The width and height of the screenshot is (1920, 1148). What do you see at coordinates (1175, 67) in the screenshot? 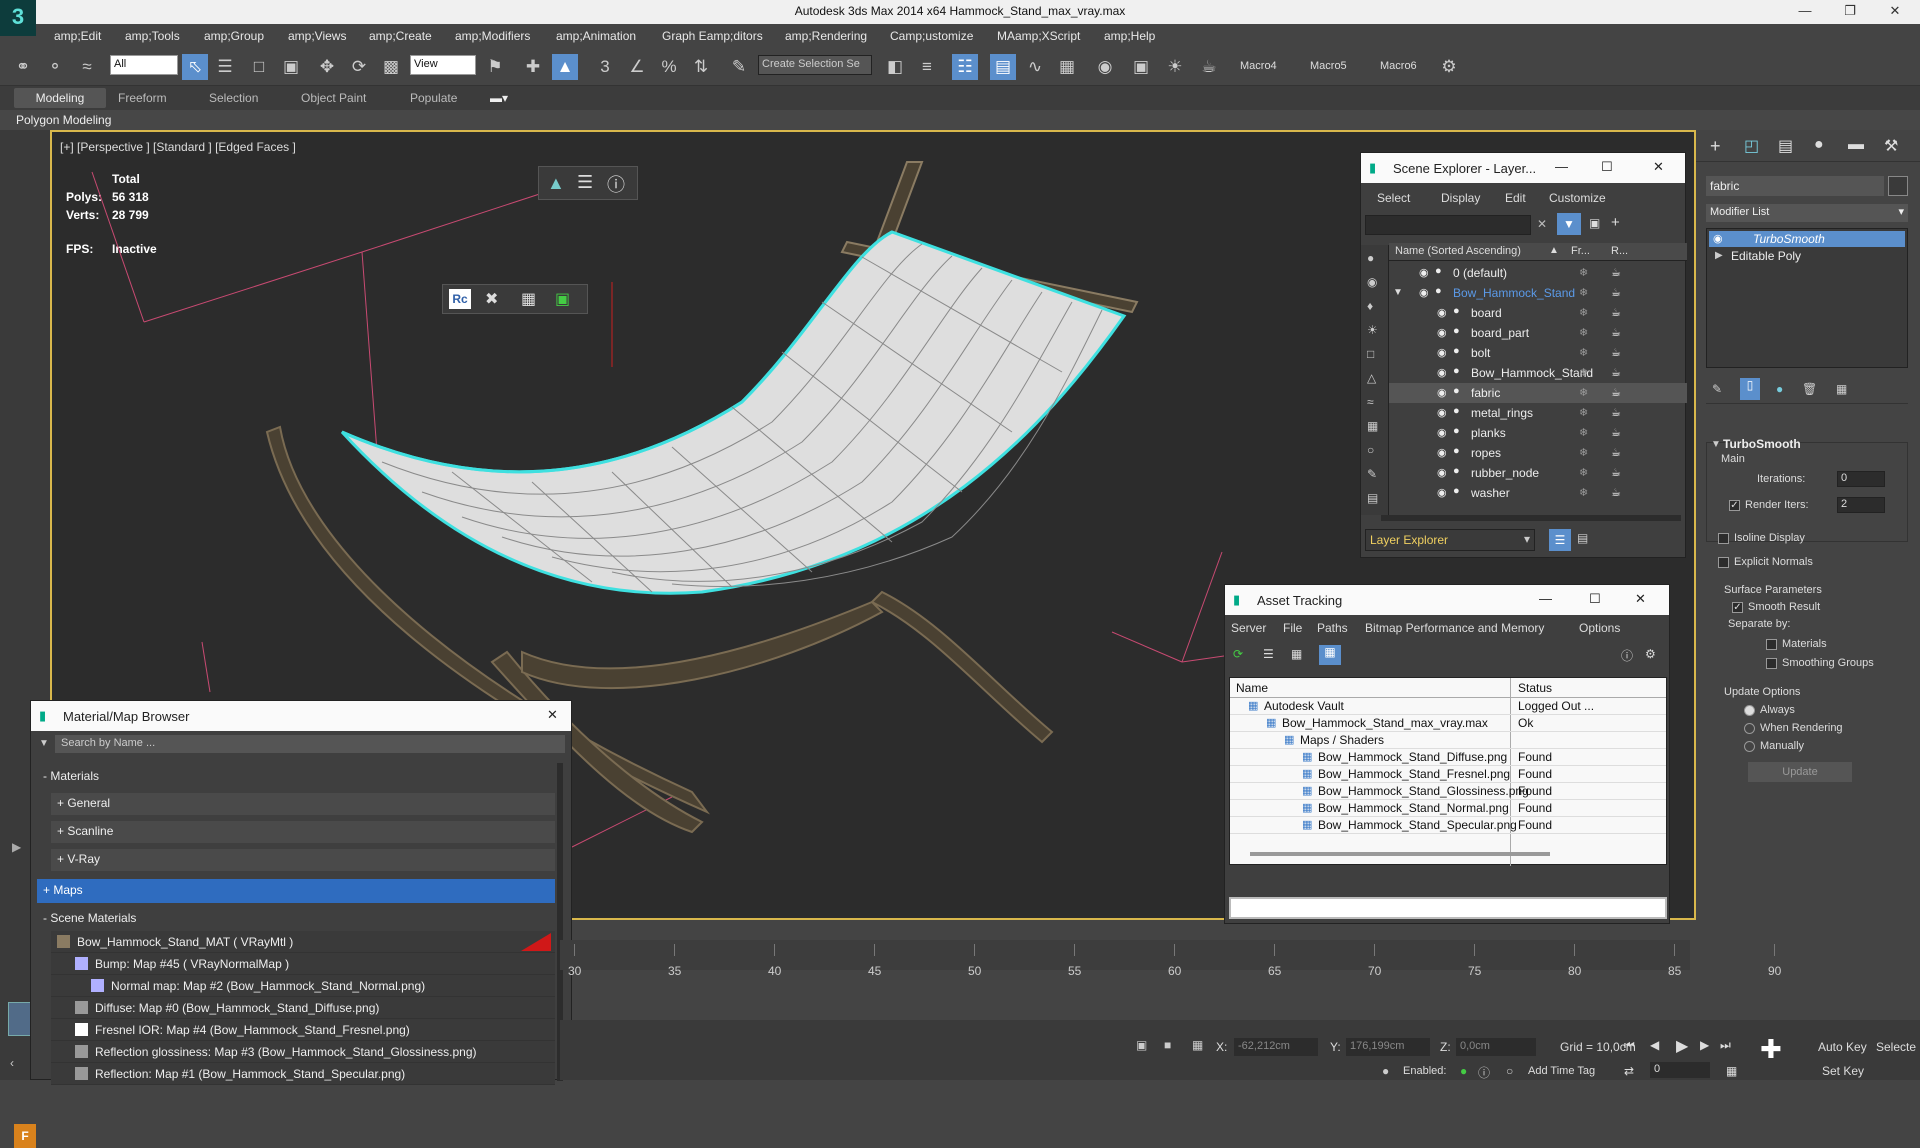
I see `rendered-frame-icon: ☀` at bounding box center [1175, 67].